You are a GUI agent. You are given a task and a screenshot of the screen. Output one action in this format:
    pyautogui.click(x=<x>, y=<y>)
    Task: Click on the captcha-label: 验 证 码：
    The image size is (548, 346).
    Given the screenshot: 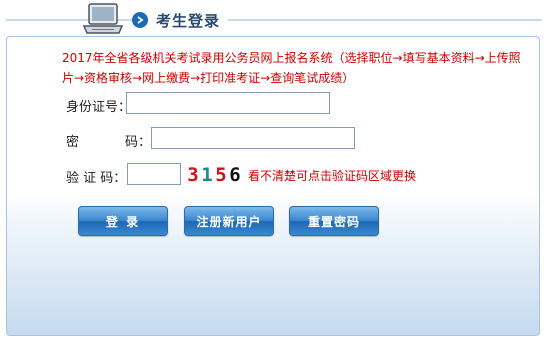 What is the action you would take?
    pyautogui.click(x=96, y=178)
    